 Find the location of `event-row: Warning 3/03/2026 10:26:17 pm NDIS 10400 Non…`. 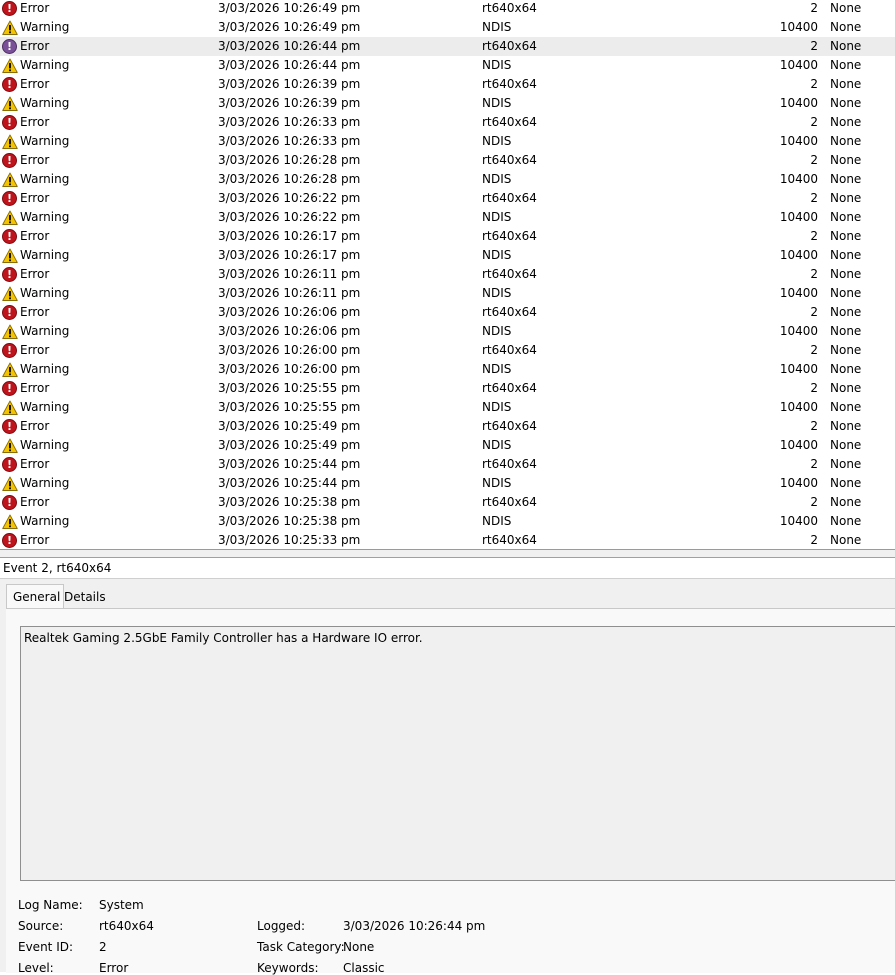

event-row: Warning 3/03/2026 10:26:17 pm NDIS 10400 Non… is located at coordinates (447, 255).